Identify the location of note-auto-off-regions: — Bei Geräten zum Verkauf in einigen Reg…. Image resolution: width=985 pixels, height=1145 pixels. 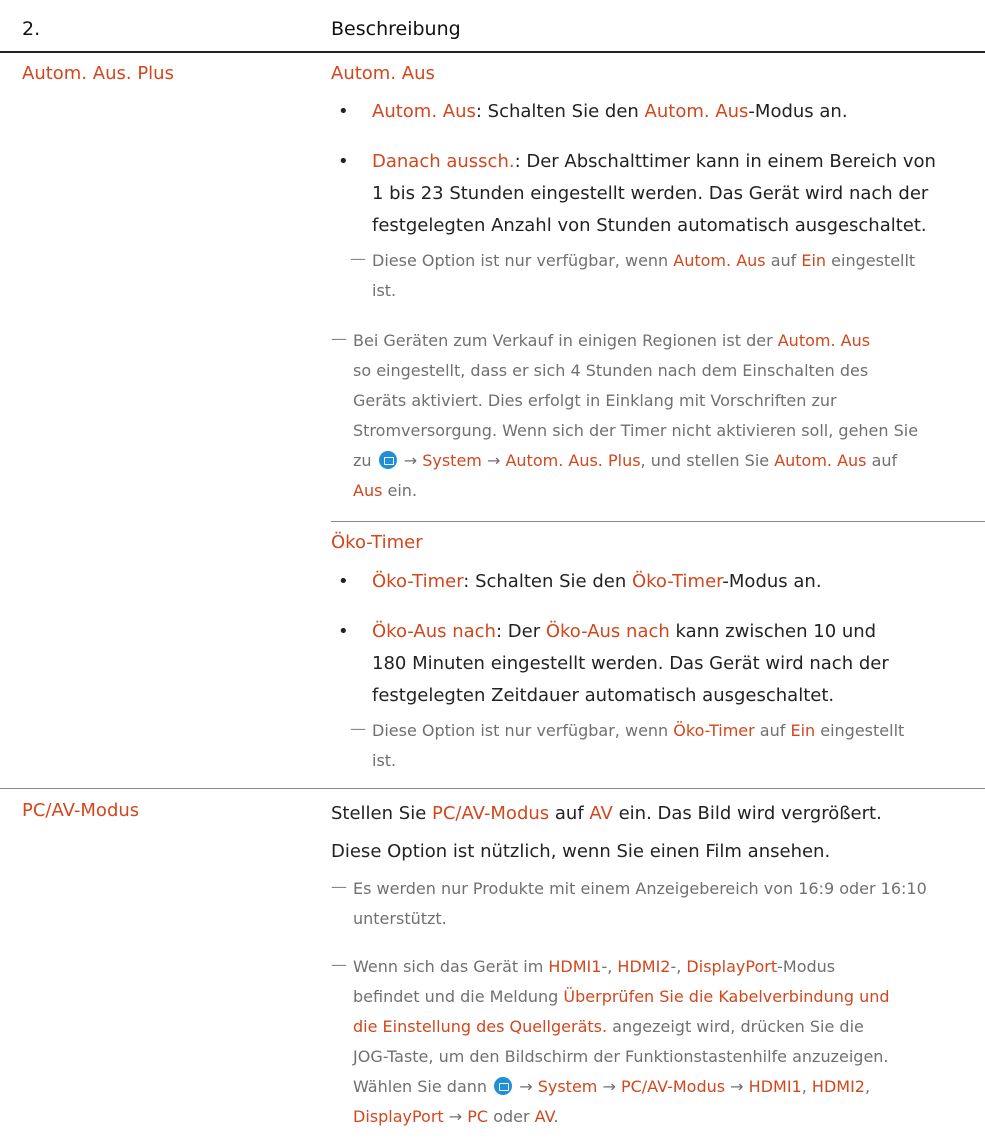
(657, 416).